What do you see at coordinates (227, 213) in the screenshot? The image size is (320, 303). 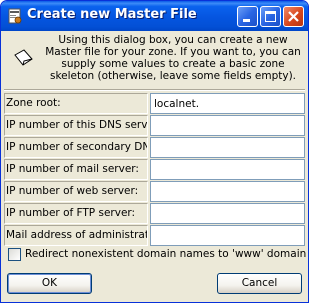 I see `ftp-server-ip-input` at bounding box center [227, 213].